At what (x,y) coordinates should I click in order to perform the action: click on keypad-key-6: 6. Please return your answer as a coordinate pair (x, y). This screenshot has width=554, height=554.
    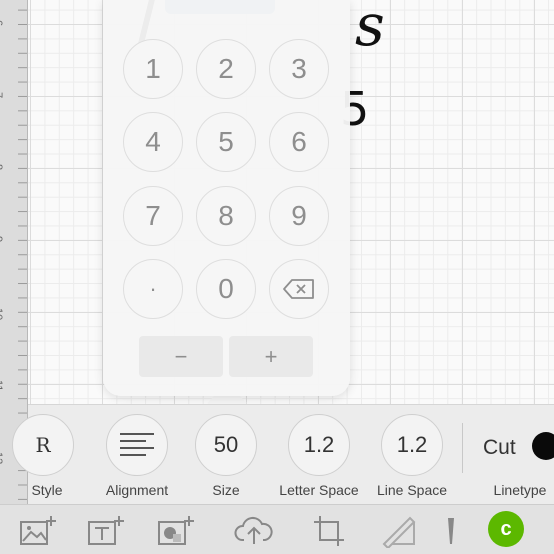
    Looking at the image, I should click on (299, 142).